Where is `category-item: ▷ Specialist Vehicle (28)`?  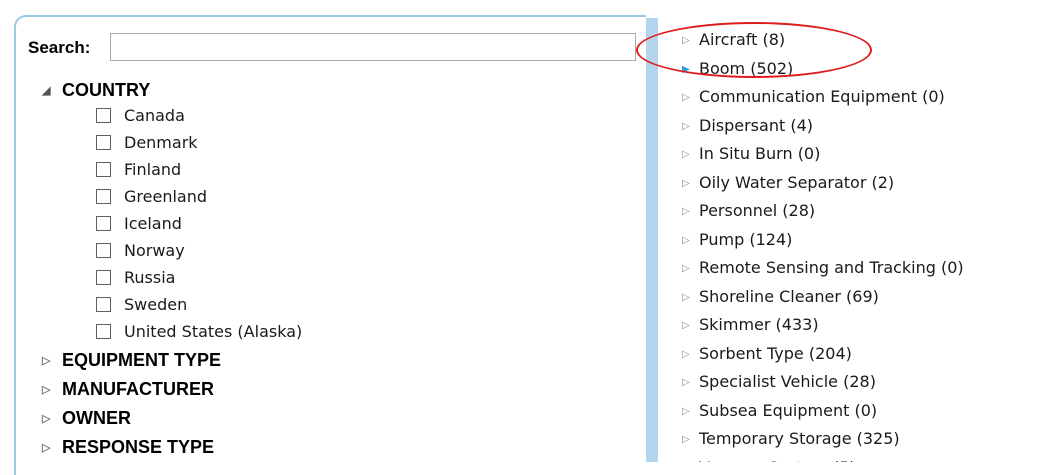
category-item: ▷ Specialist Vehicle (28) is located at coordinates (779, 382).